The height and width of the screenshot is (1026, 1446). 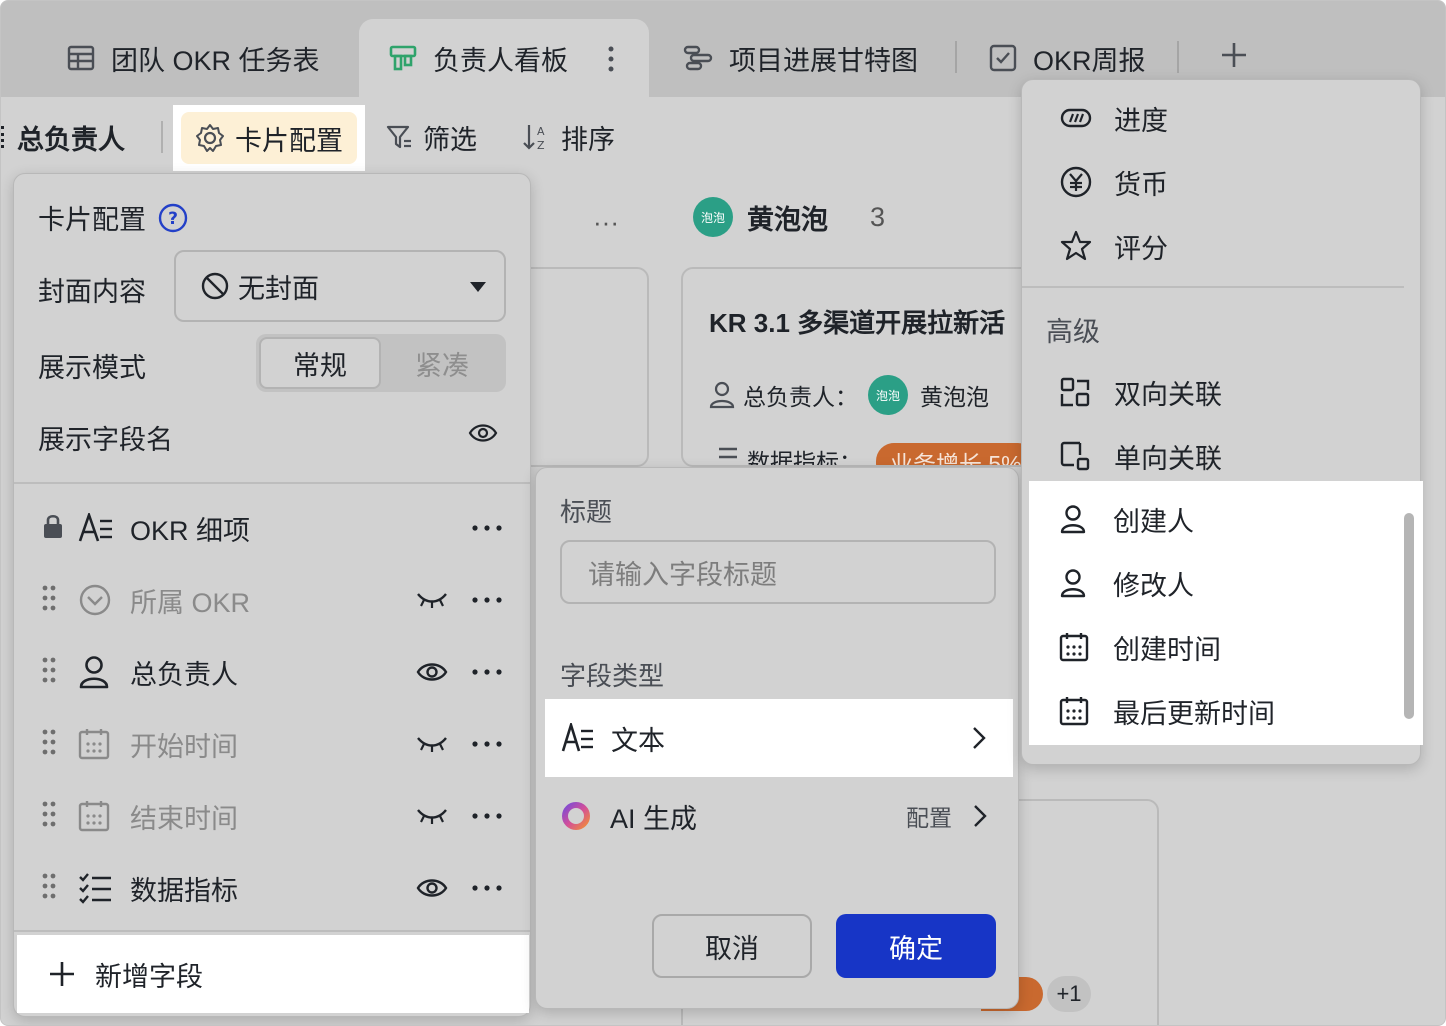 What do you see at coordinates (4, 137) in the screenshot?
I see `group-icon` at bounding box center [4, 137].